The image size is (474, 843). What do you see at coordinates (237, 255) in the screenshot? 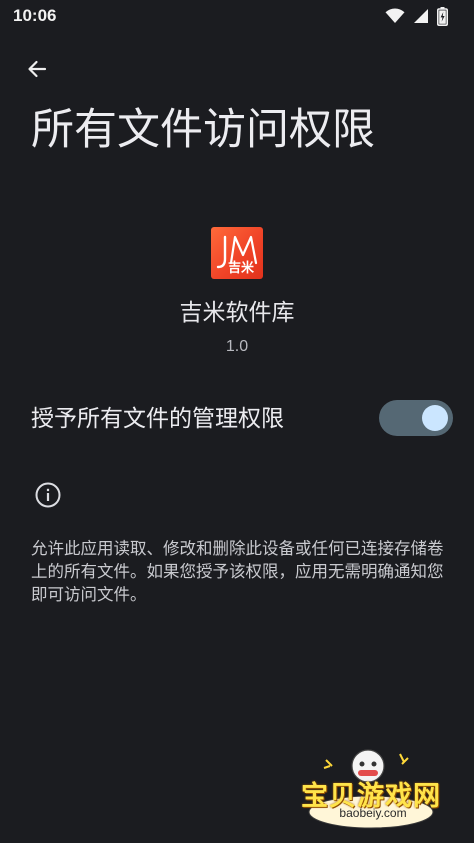
I see `app-logo-graphic: 吉米` at bounding box center [237, 255].